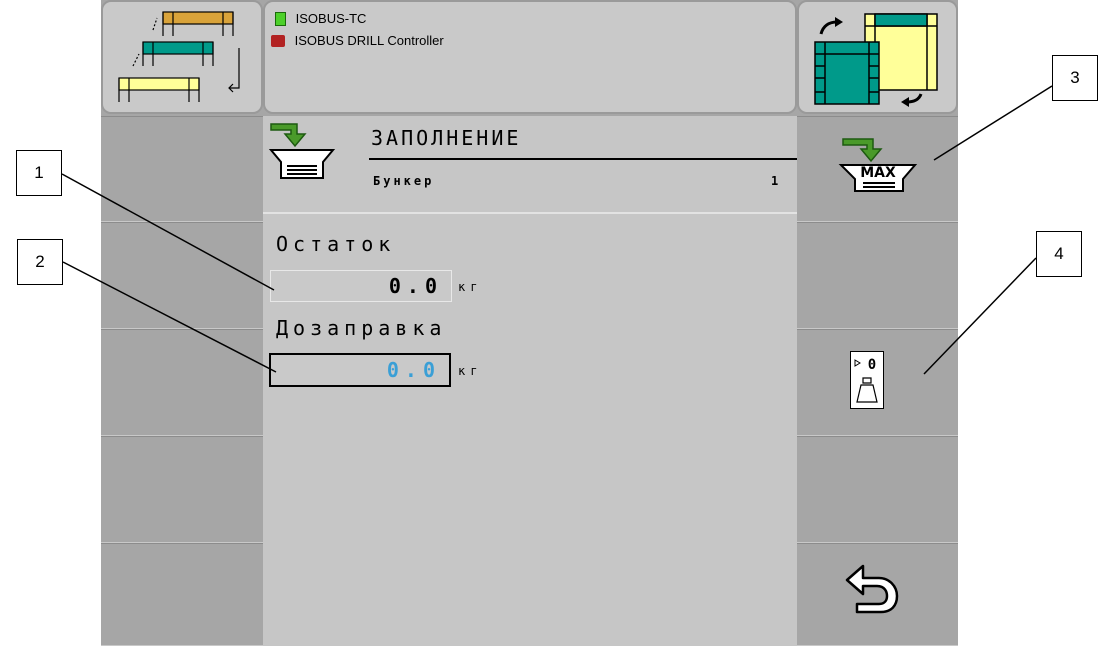 The image size is (1117, 646). I want to click on callout-1: 1, so click(39, 173).